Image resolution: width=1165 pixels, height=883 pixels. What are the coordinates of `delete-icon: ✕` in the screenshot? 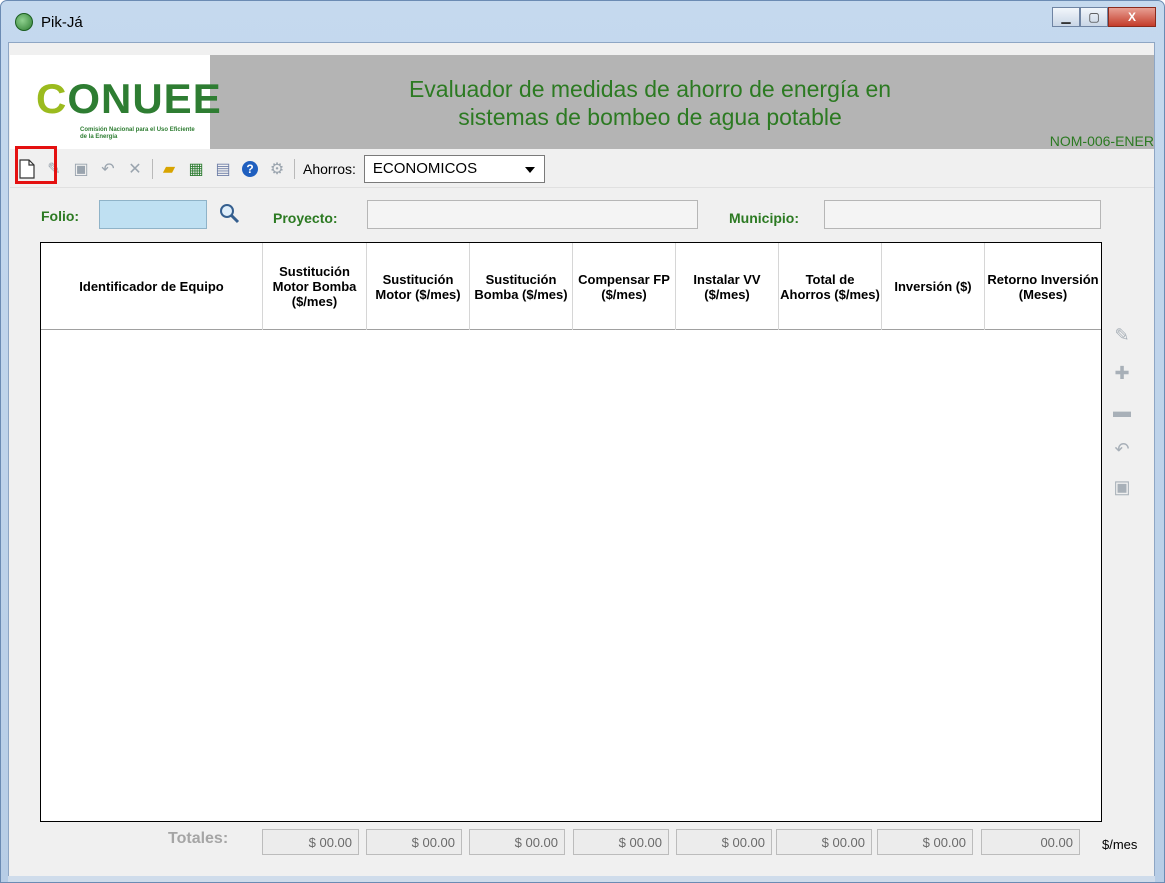 It's located at (135, 169).